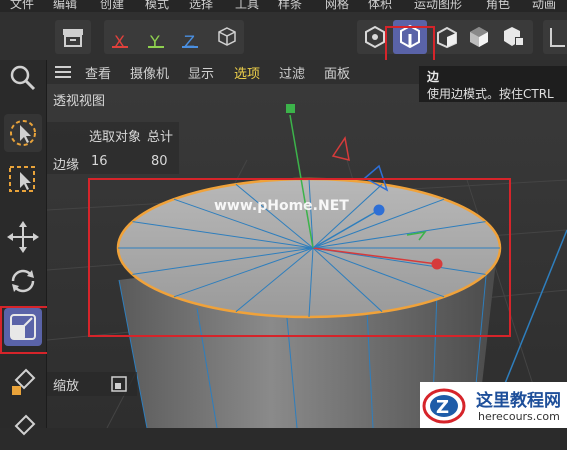 Image resolution: width=567 pixels, height=450 pixels. Describe the element at coordinates (337, 72) in the screenshot. I see `vp-menu-panel: 面板` at that location.